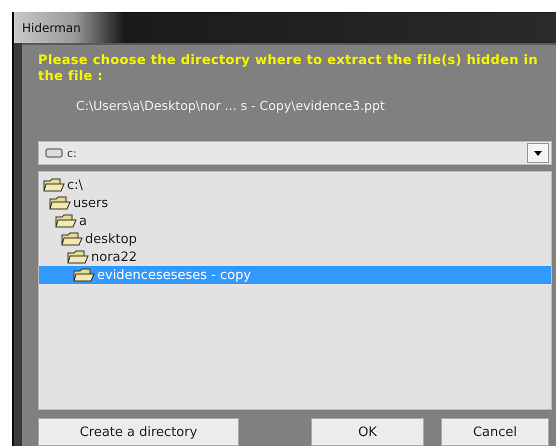 The height and width of the screenshot is (446, 556). I want to click on ok-button: OK, so click(367, 432).